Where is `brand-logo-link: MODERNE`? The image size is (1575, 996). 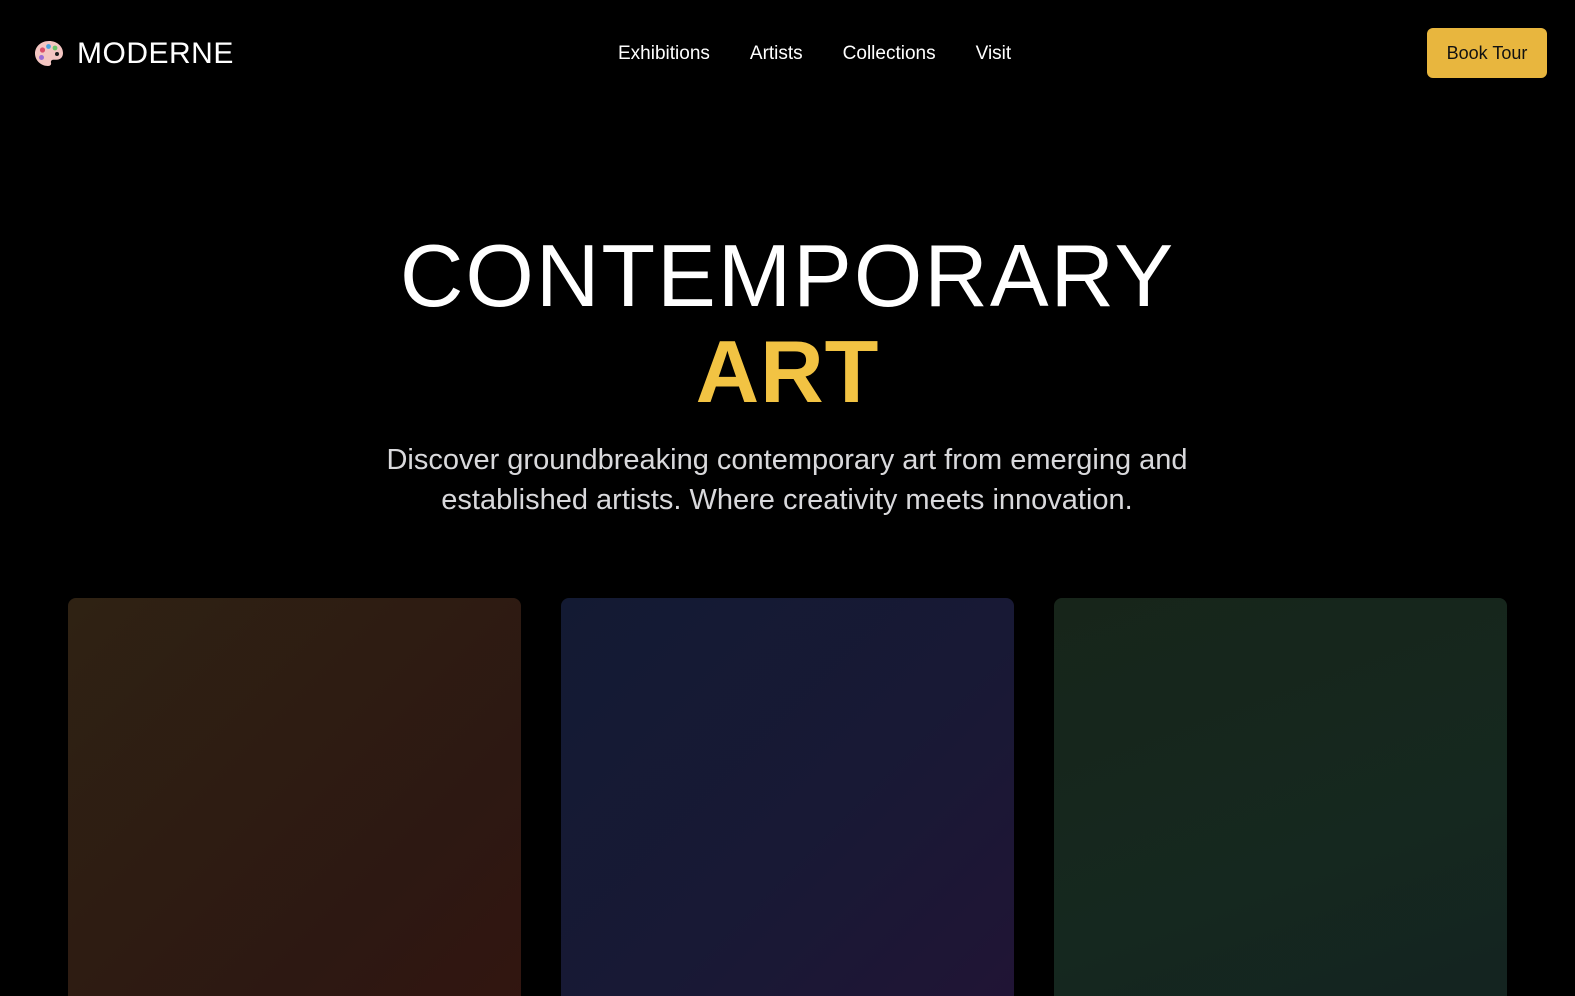
brand-logo-link: MODERNE is located at coordinates (133, 54).